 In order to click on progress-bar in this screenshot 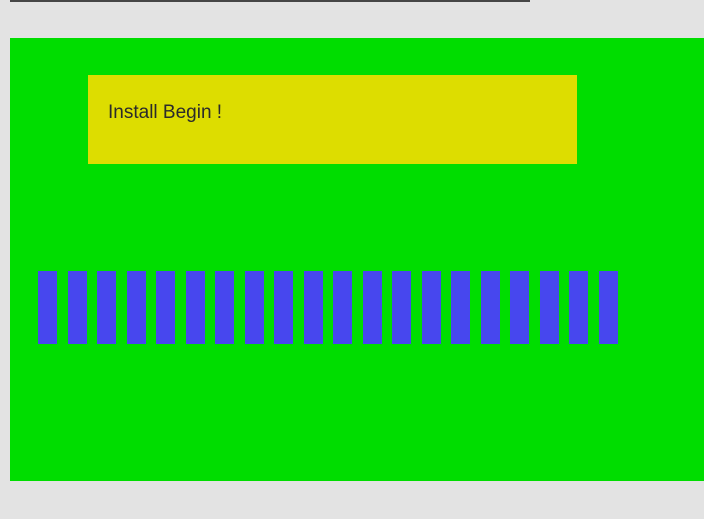, I will do `click(328, 307)`.